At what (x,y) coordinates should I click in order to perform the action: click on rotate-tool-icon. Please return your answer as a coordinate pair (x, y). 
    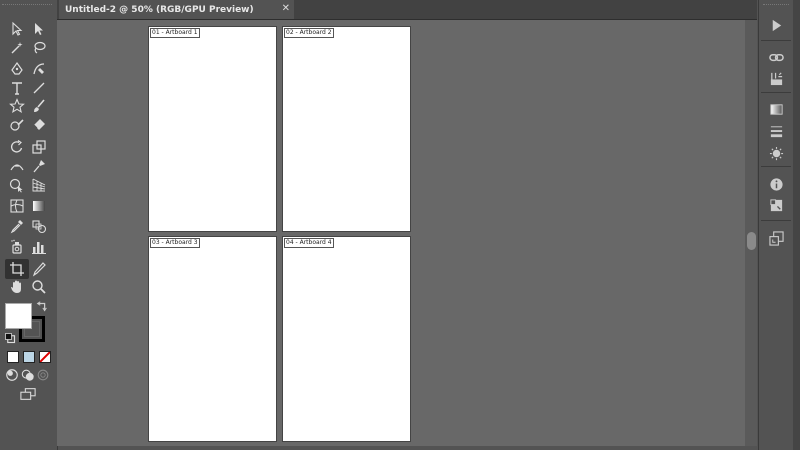
    Looking at the image, I should click on (17, 147).